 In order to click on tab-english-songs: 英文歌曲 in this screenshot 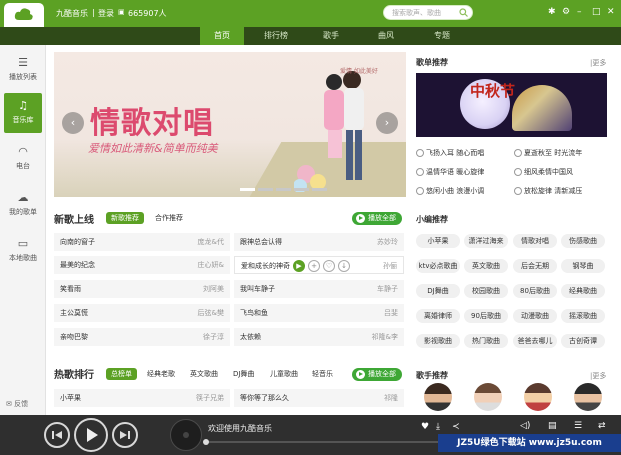, I will do `click(204, 374)`.